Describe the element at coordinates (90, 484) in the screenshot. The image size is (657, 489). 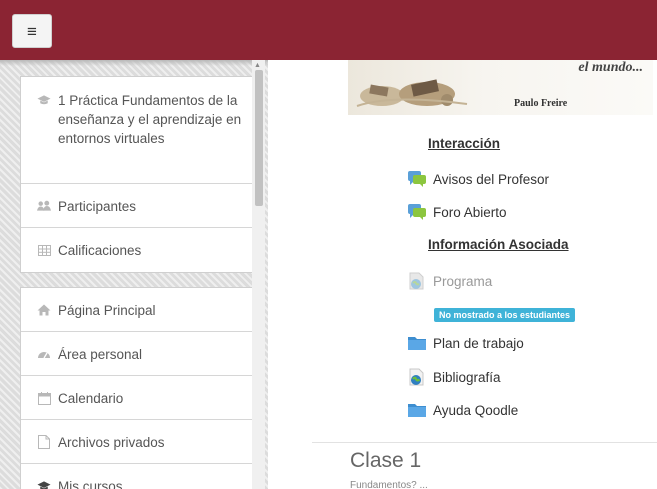
I see `sidebar-item-label: Mis cursos` at that location.